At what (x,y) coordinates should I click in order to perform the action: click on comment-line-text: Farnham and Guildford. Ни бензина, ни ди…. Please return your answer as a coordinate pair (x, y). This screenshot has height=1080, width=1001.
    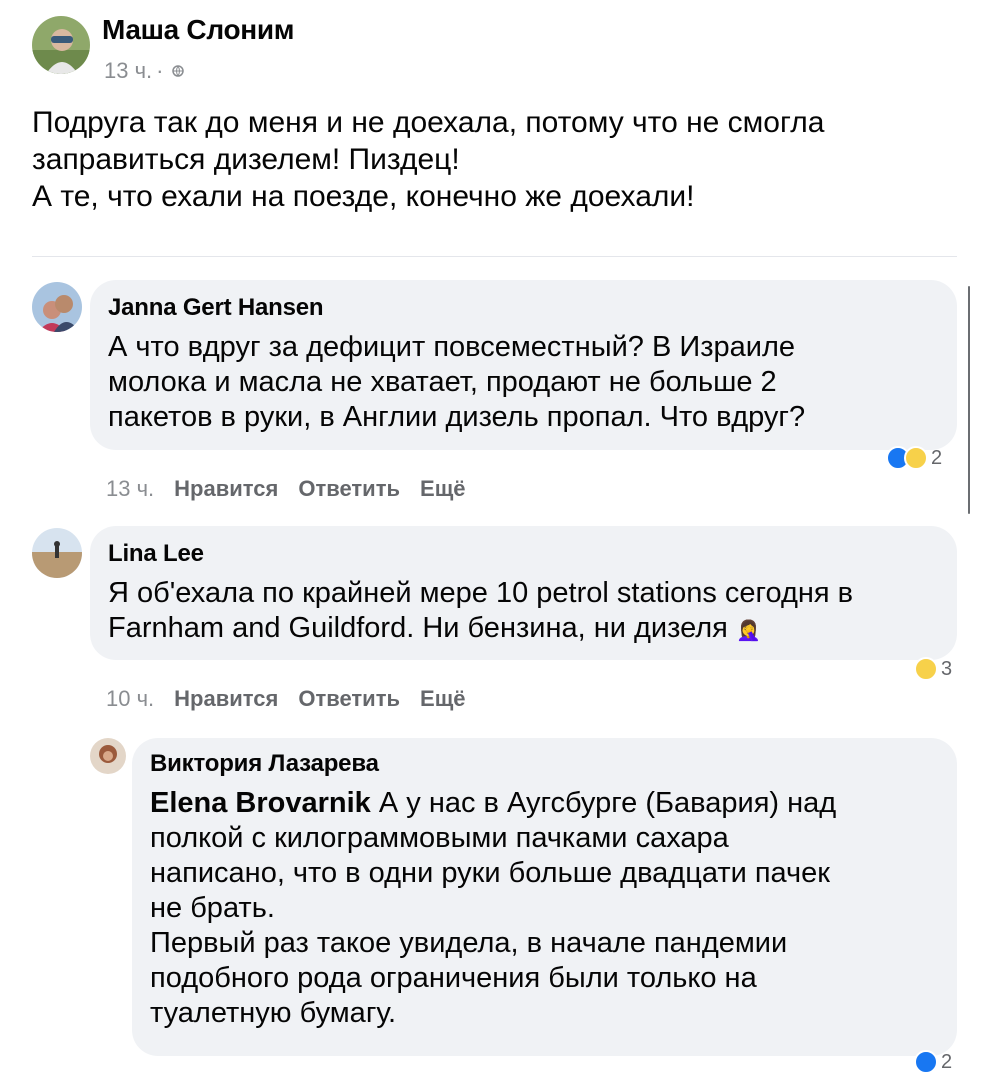
    Looking at the image, I should click on (418, 628).